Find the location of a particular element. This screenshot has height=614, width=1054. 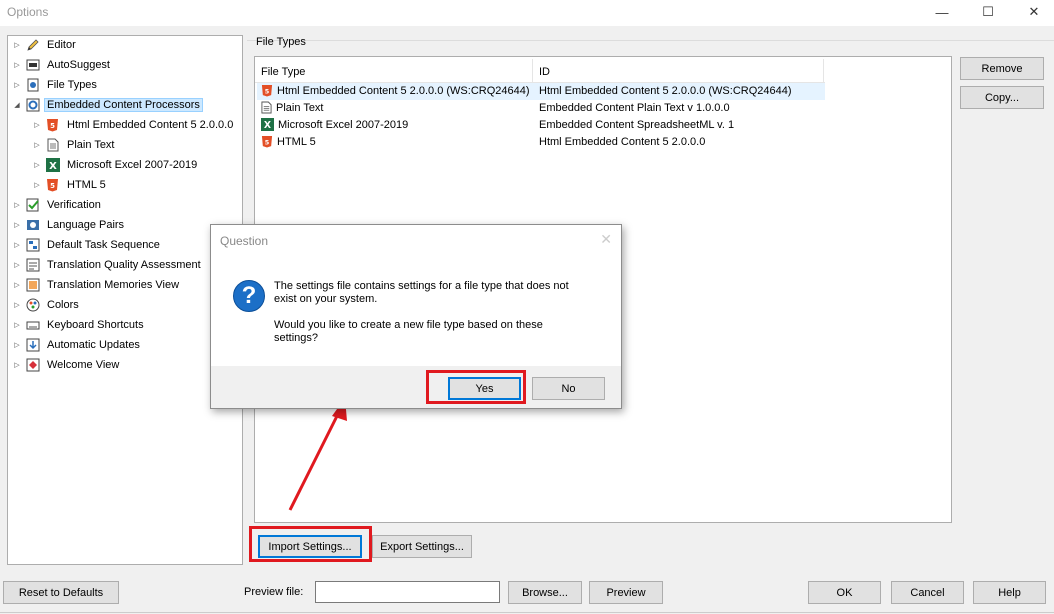

column-header-file-type: File Type is located at coordinates (283, 72).